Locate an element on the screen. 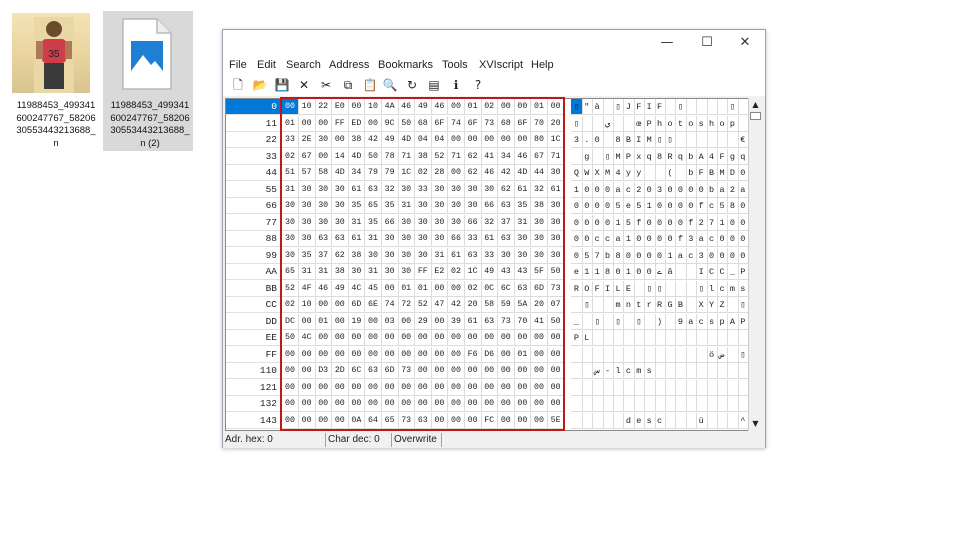 This screenshot has width=960, height=559. menu-file: File is located at coordinates (238, 65).